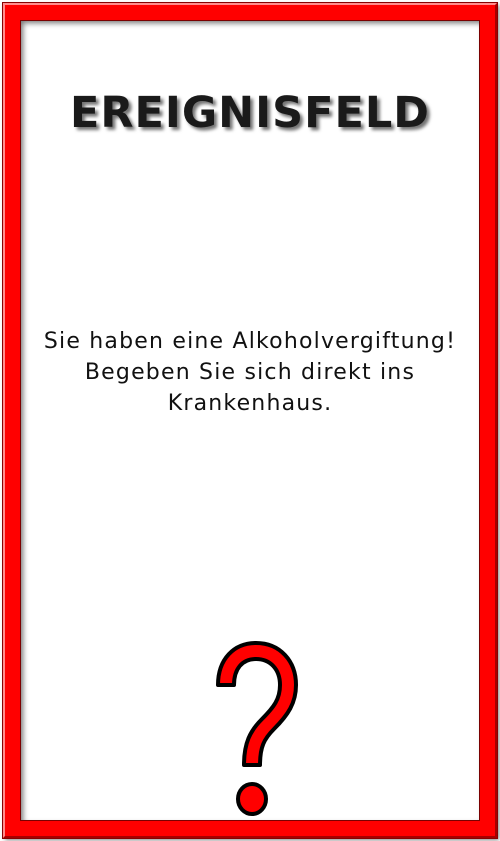  I want to click on question-mark-icon, so click(257, 728).